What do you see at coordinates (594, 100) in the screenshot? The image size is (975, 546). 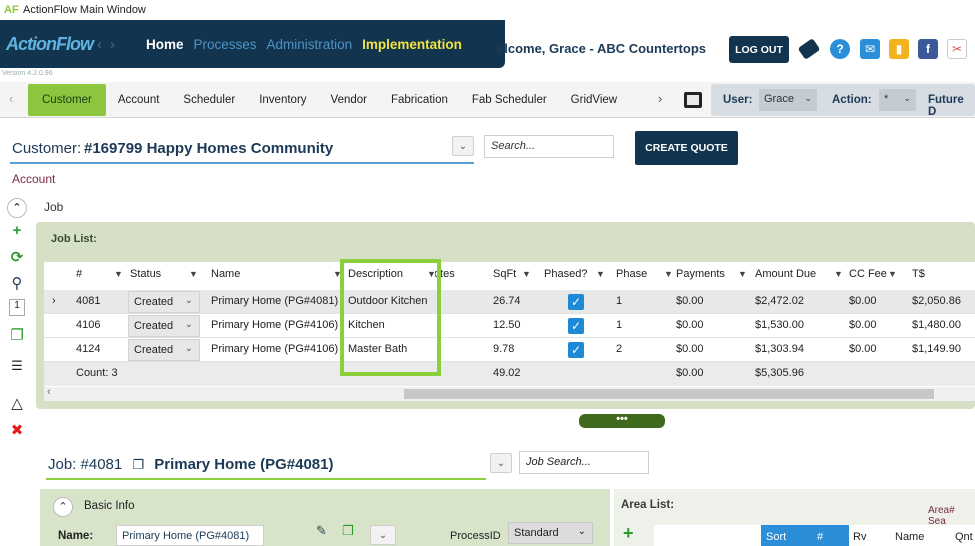 I see `tab-gridview: GridView` at bounding box center [594, 100].